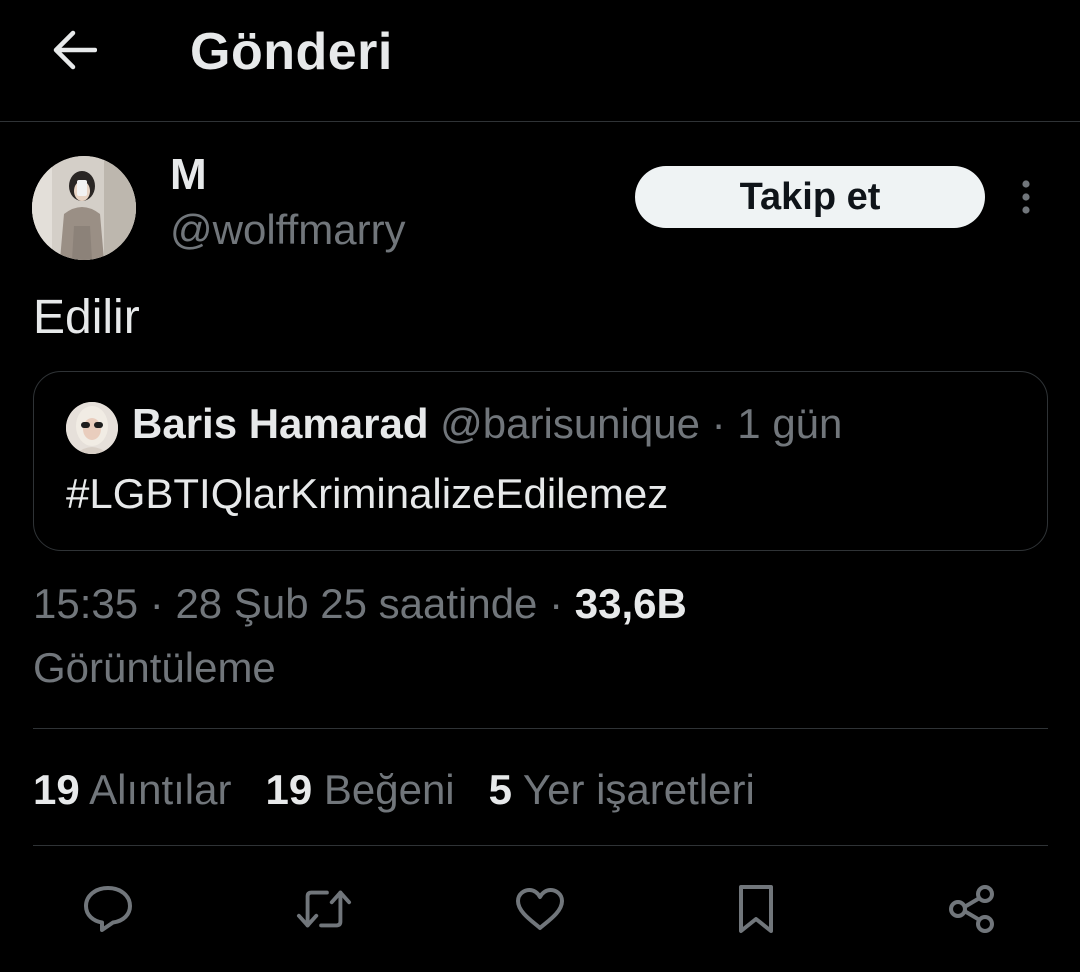 The height and width of the screenshot is (972, 1080). Describe the element at coordinates (356, 603) in the screenshot. I see `tweet-date: 28 Şub 25 saatinde` at that location.